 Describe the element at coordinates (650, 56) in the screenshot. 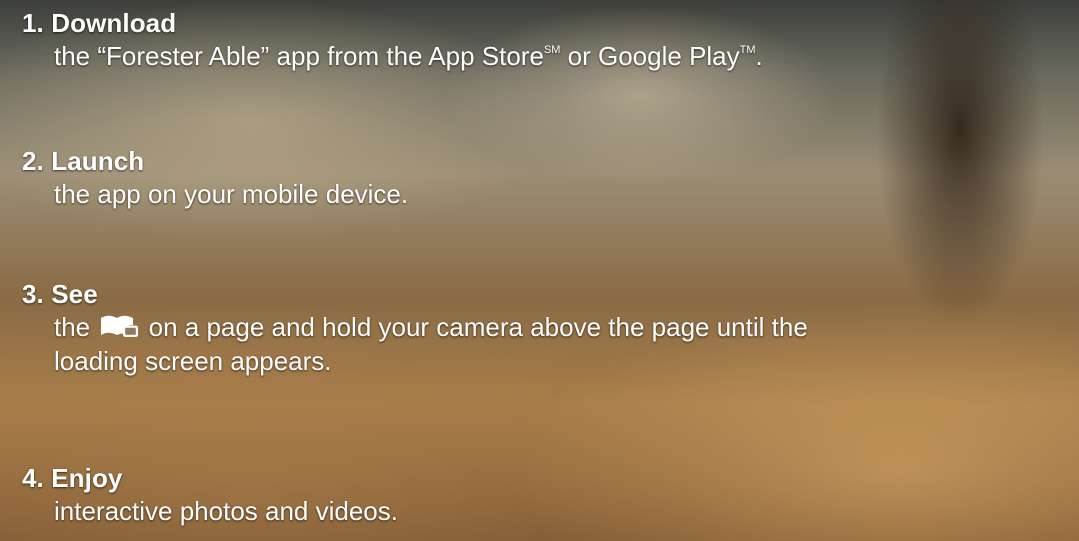

I see `step-description-text-2: or Google Play` at that location.